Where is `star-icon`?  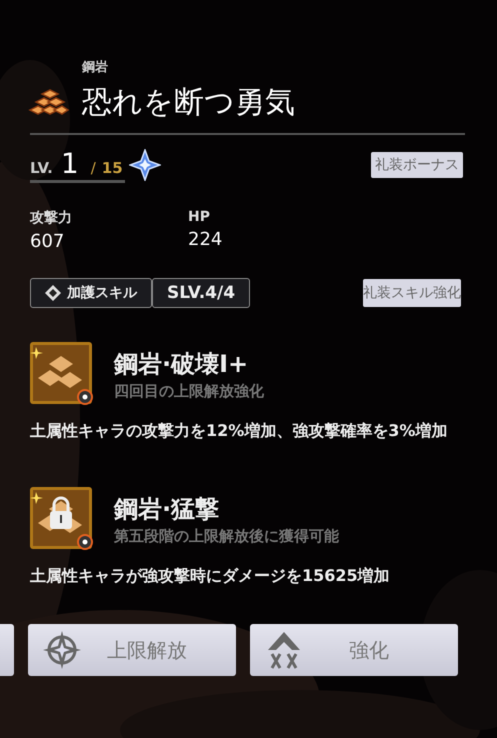 star-icon is located at coordinates (144, 165).